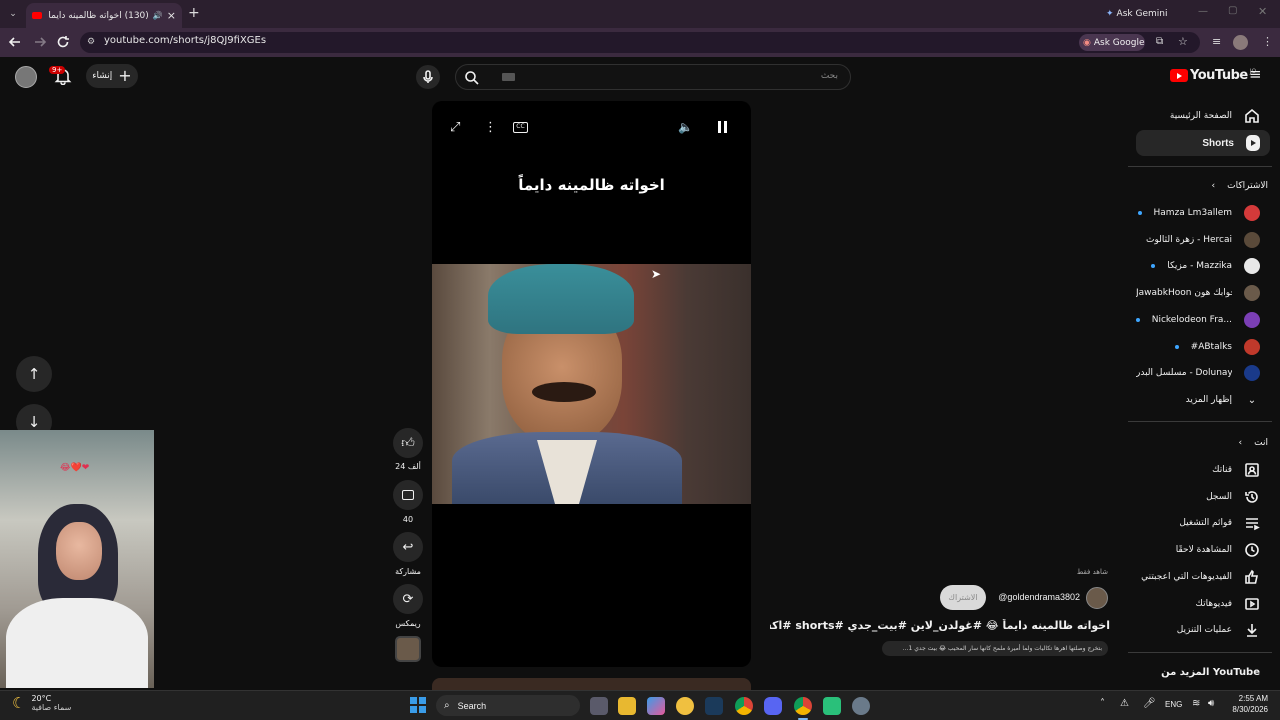 This screenshot has width=1280, height=720. I want to click on start-button, so click(418, 705).